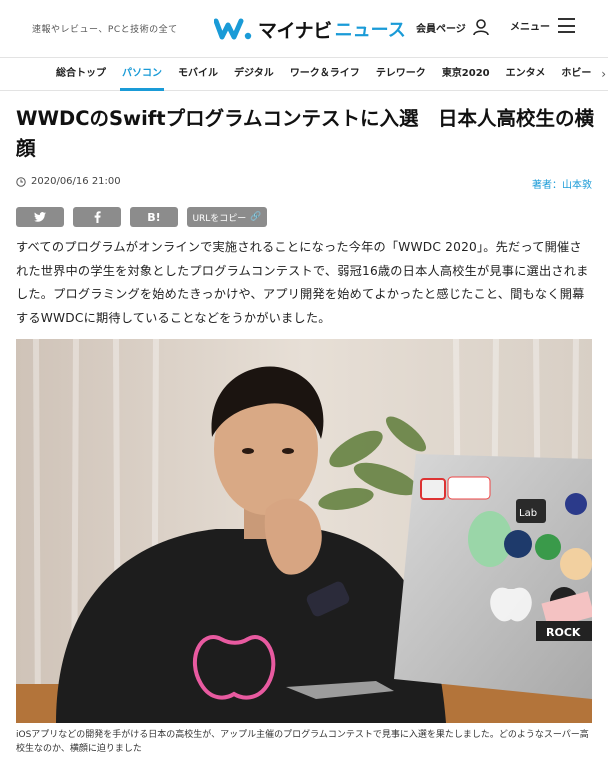 The height and width of the screenshot is (768, 608). What do you see at coordinates (21, 181) in the screenshot?
I see `clock-icon` at bounding box center [21, 181].